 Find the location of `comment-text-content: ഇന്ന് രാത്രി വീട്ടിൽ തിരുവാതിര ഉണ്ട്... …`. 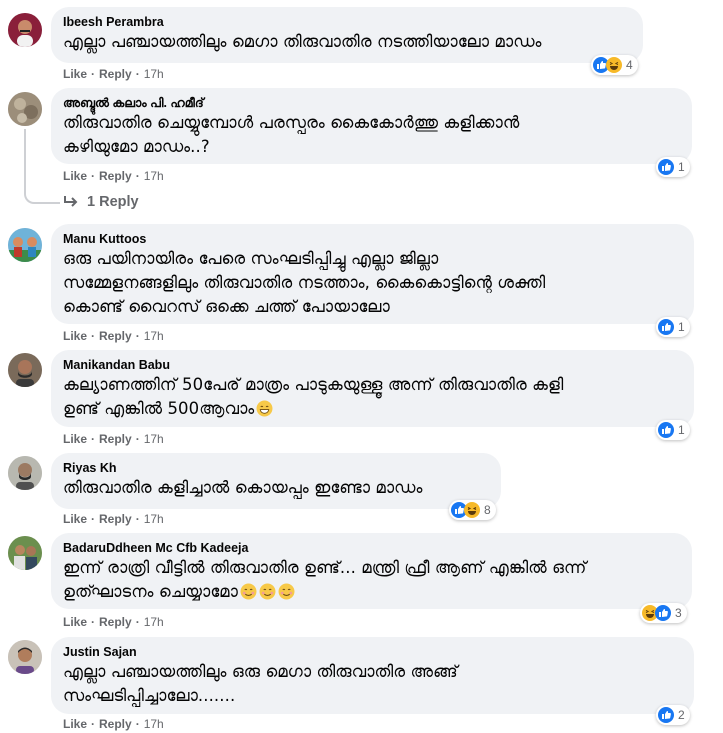

comment-text-content: ഇന്ന് രാത്രി വീട്ടിൽ തിരുവാതിര ഉണ്ട്... … is located at coordinates (325, 579).